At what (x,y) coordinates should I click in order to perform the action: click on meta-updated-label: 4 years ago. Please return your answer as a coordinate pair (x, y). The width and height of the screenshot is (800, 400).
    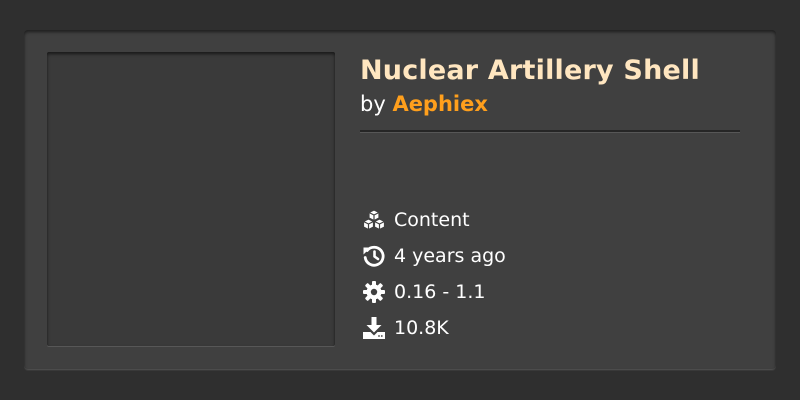
    Looking at the image, I should click on (450, 256).